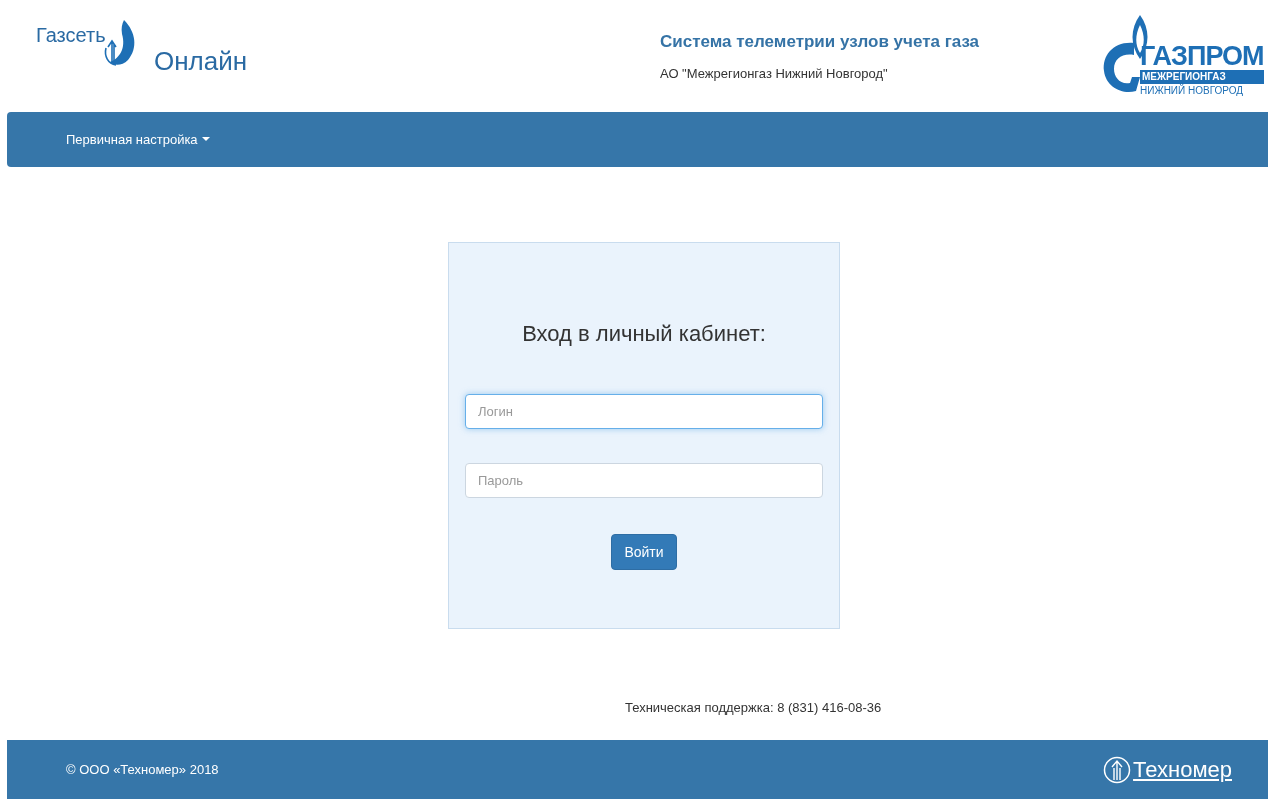 The height and width of the screenshot is (799, 1268). What do you see at coordinates (1192, 90) in the screenshot?
I see `logo-text: НИЖНИЙ НОВГОРОД` at bounding box center [1192, 90].